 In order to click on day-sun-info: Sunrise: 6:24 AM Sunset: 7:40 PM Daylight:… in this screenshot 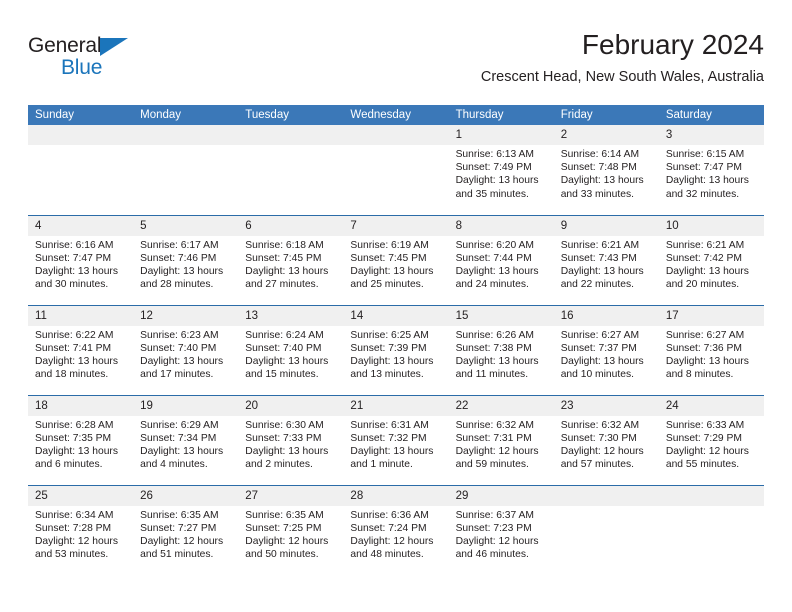, I will do `click(290, 354)`.